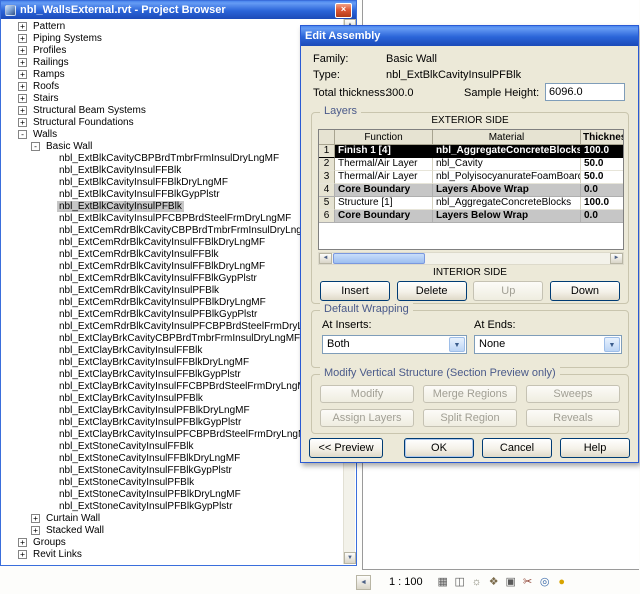  I want to click on tree-item: + Stacked Wall, so click(173, 531).